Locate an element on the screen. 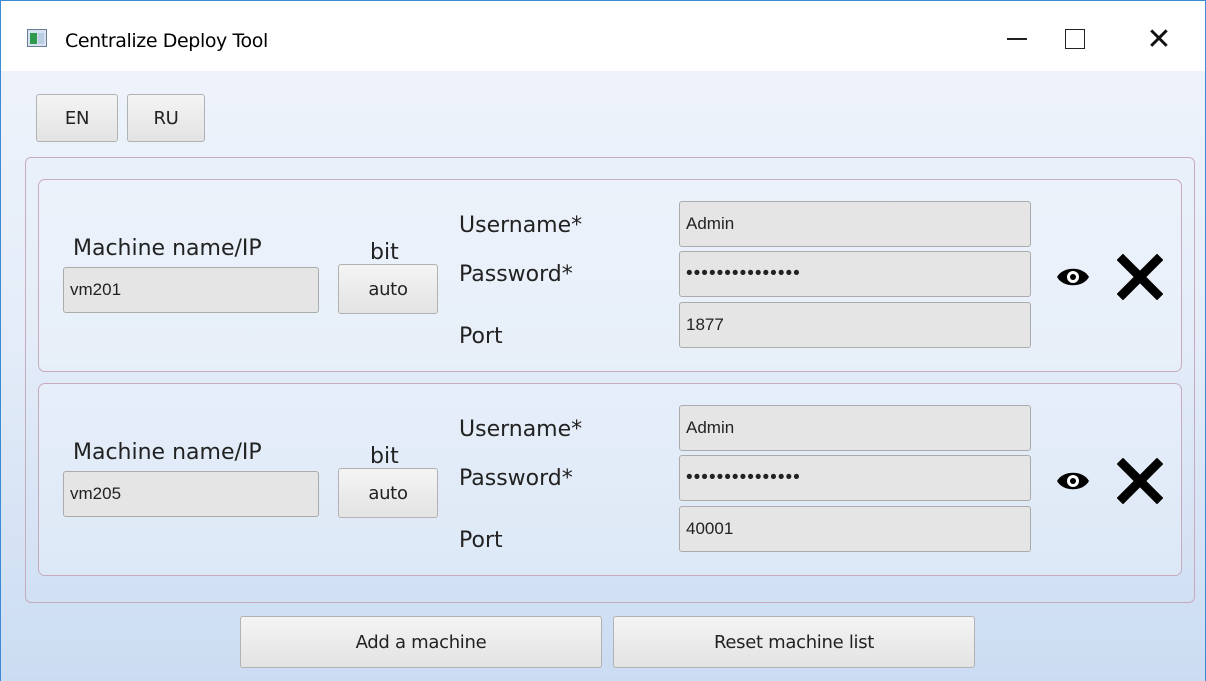 The height and width of the screenshot is (681, 1206). maximize-button is located at coordinates (1075, 39).